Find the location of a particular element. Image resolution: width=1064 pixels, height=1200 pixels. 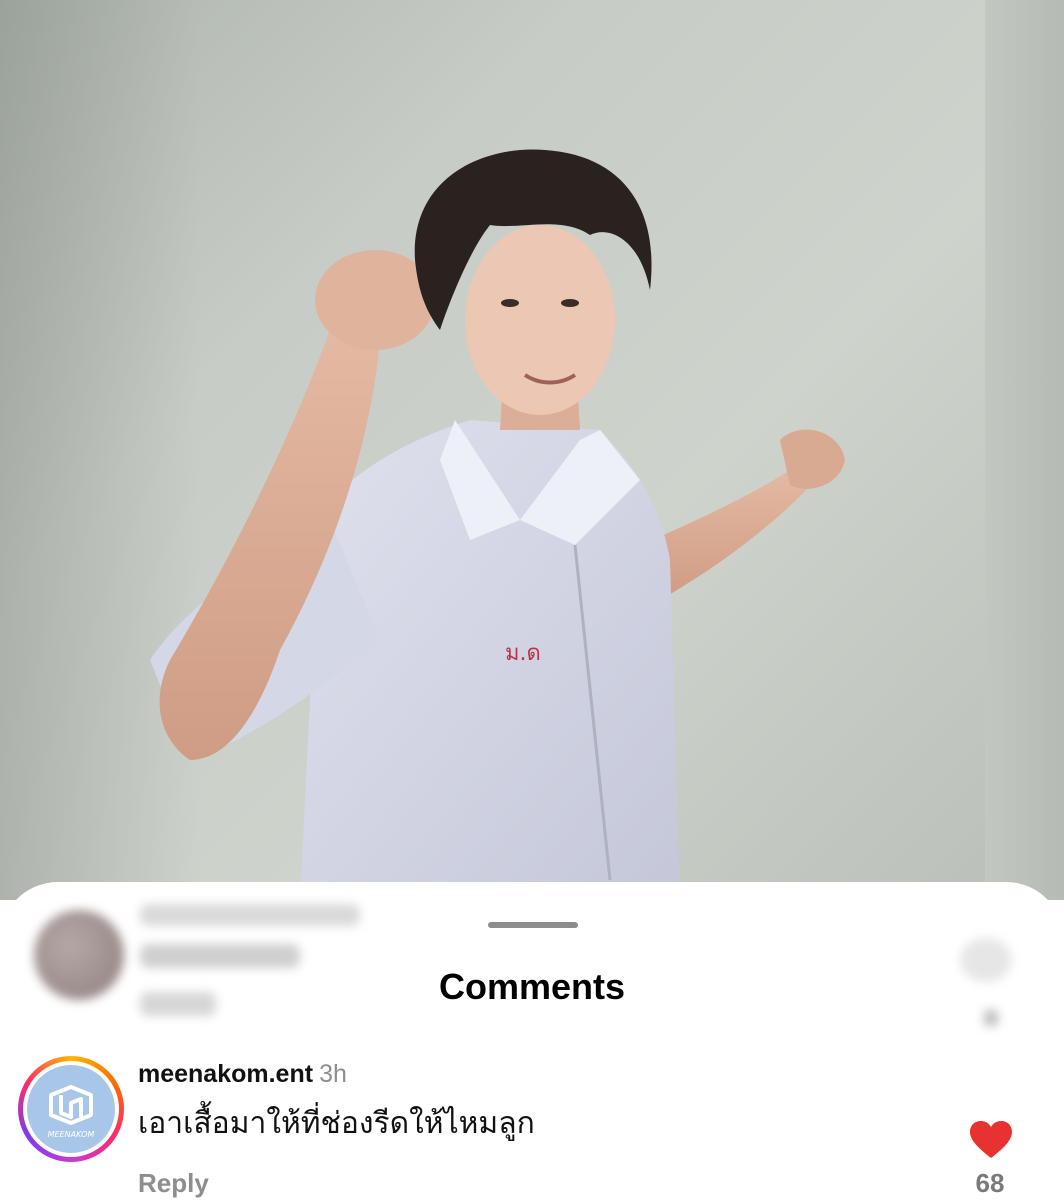

comment-timestamp: 3h is located at coordinates (333, 1074).